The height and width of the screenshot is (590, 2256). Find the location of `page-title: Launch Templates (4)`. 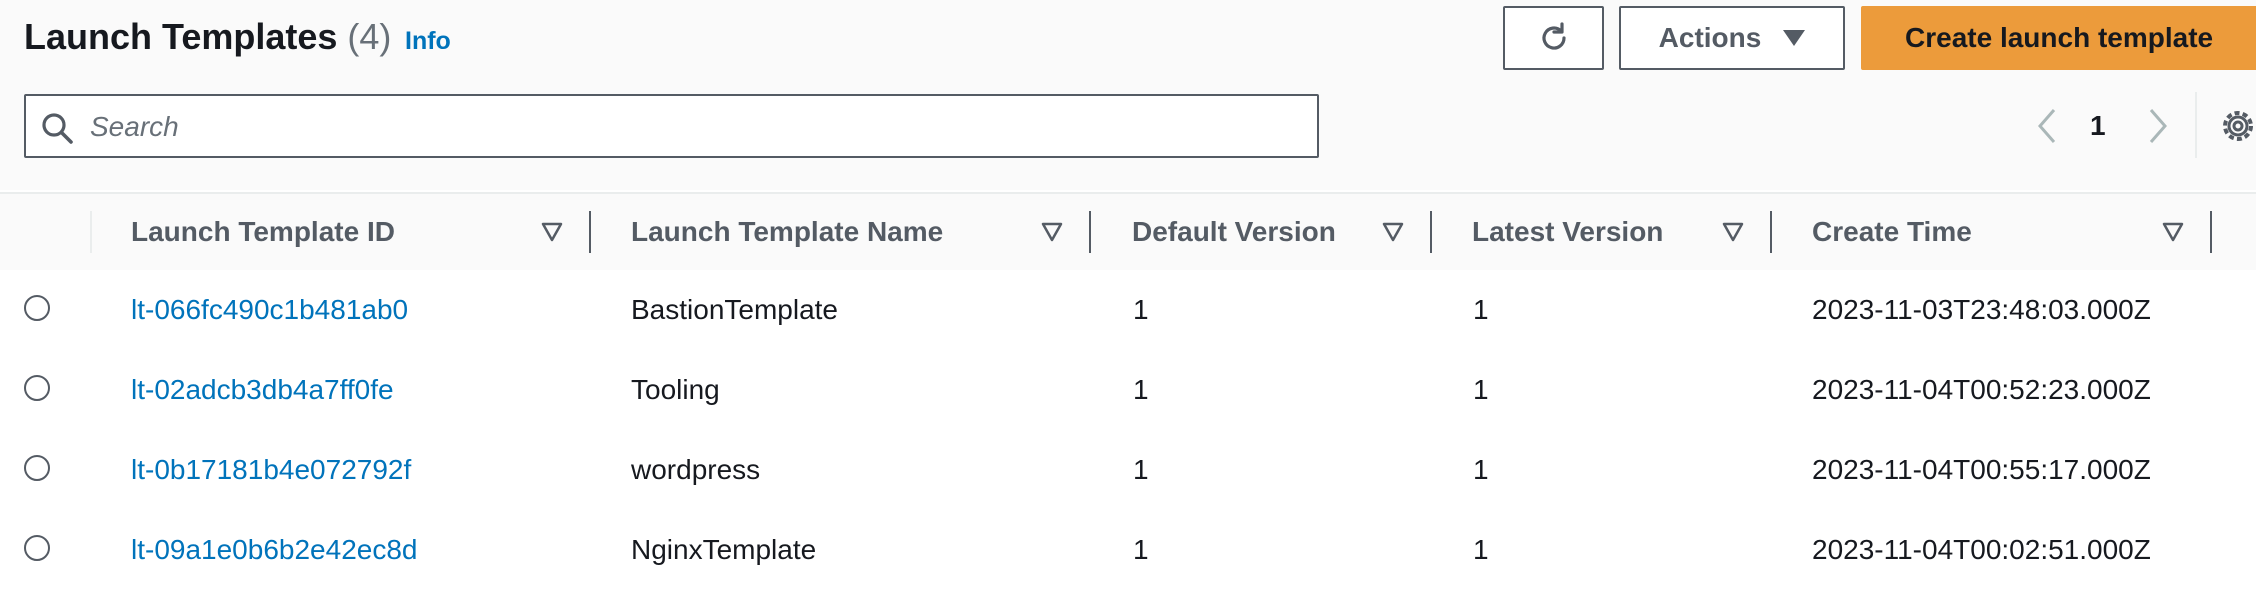

page-title: Launch Templates (4) is located at coordinates (207, 37).